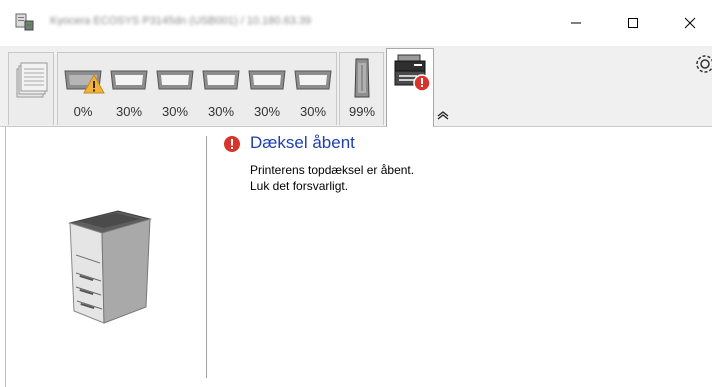 The width and height of the screenshot is (712, 387). I want to click on printer-error-icon, so click(412, 73).